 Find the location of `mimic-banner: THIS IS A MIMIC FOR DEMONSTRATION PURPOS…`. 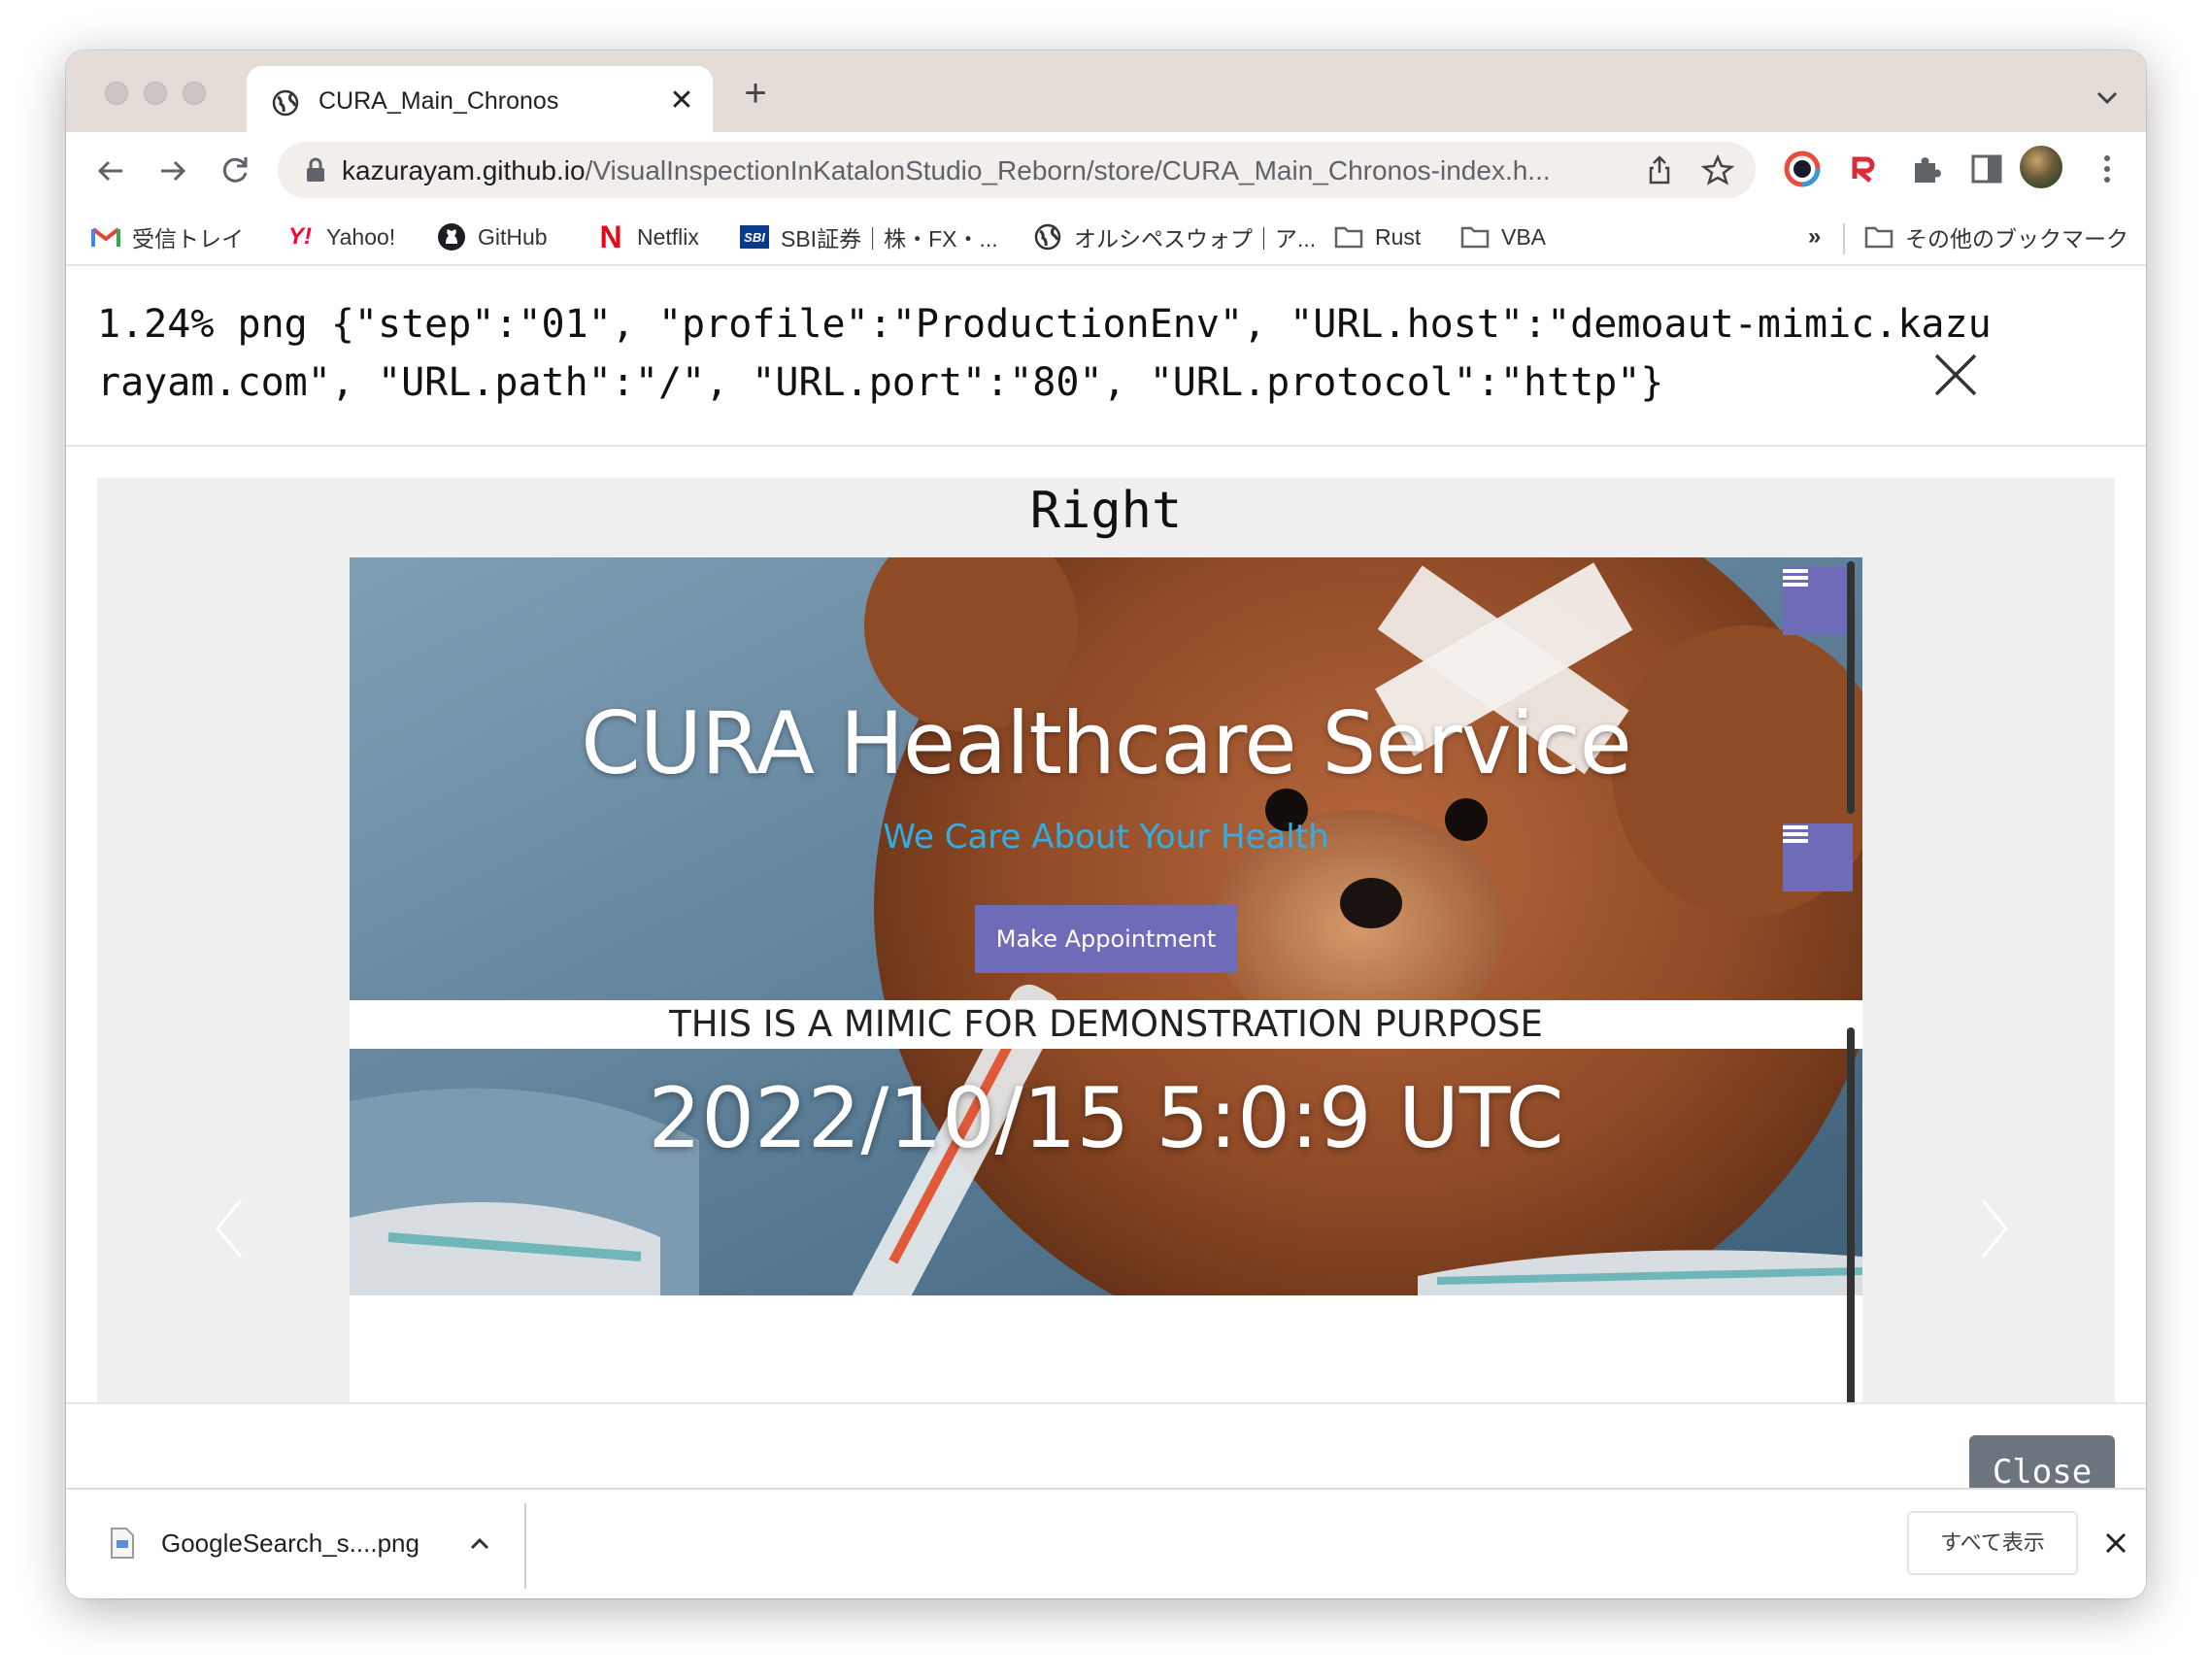

mimic-banner: THIS IS A MIMIC FOR DEMONSTRATION PURPOS… is located at coordinates (1106, 1024).